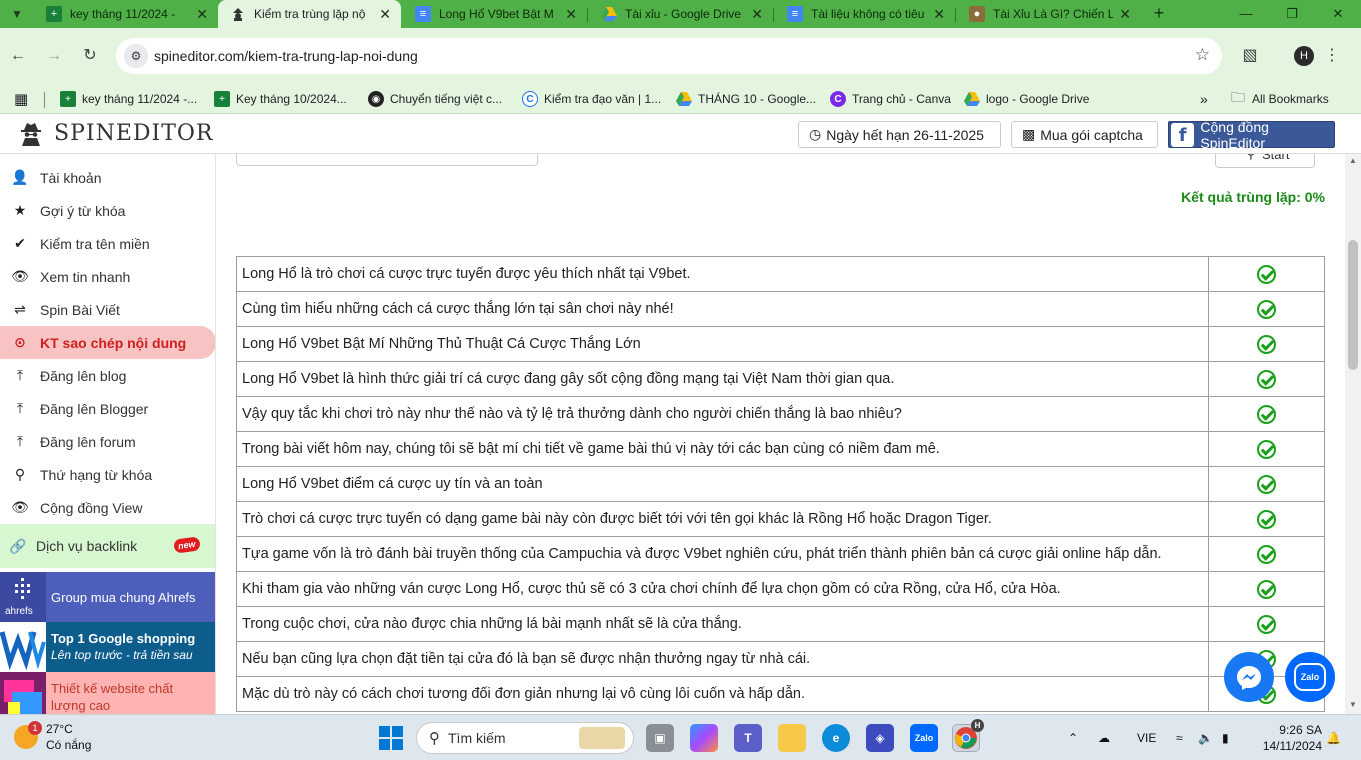 The width and height of the screenshot is (1361, 760). I want to click on content-input-partial, so click(387, 160).